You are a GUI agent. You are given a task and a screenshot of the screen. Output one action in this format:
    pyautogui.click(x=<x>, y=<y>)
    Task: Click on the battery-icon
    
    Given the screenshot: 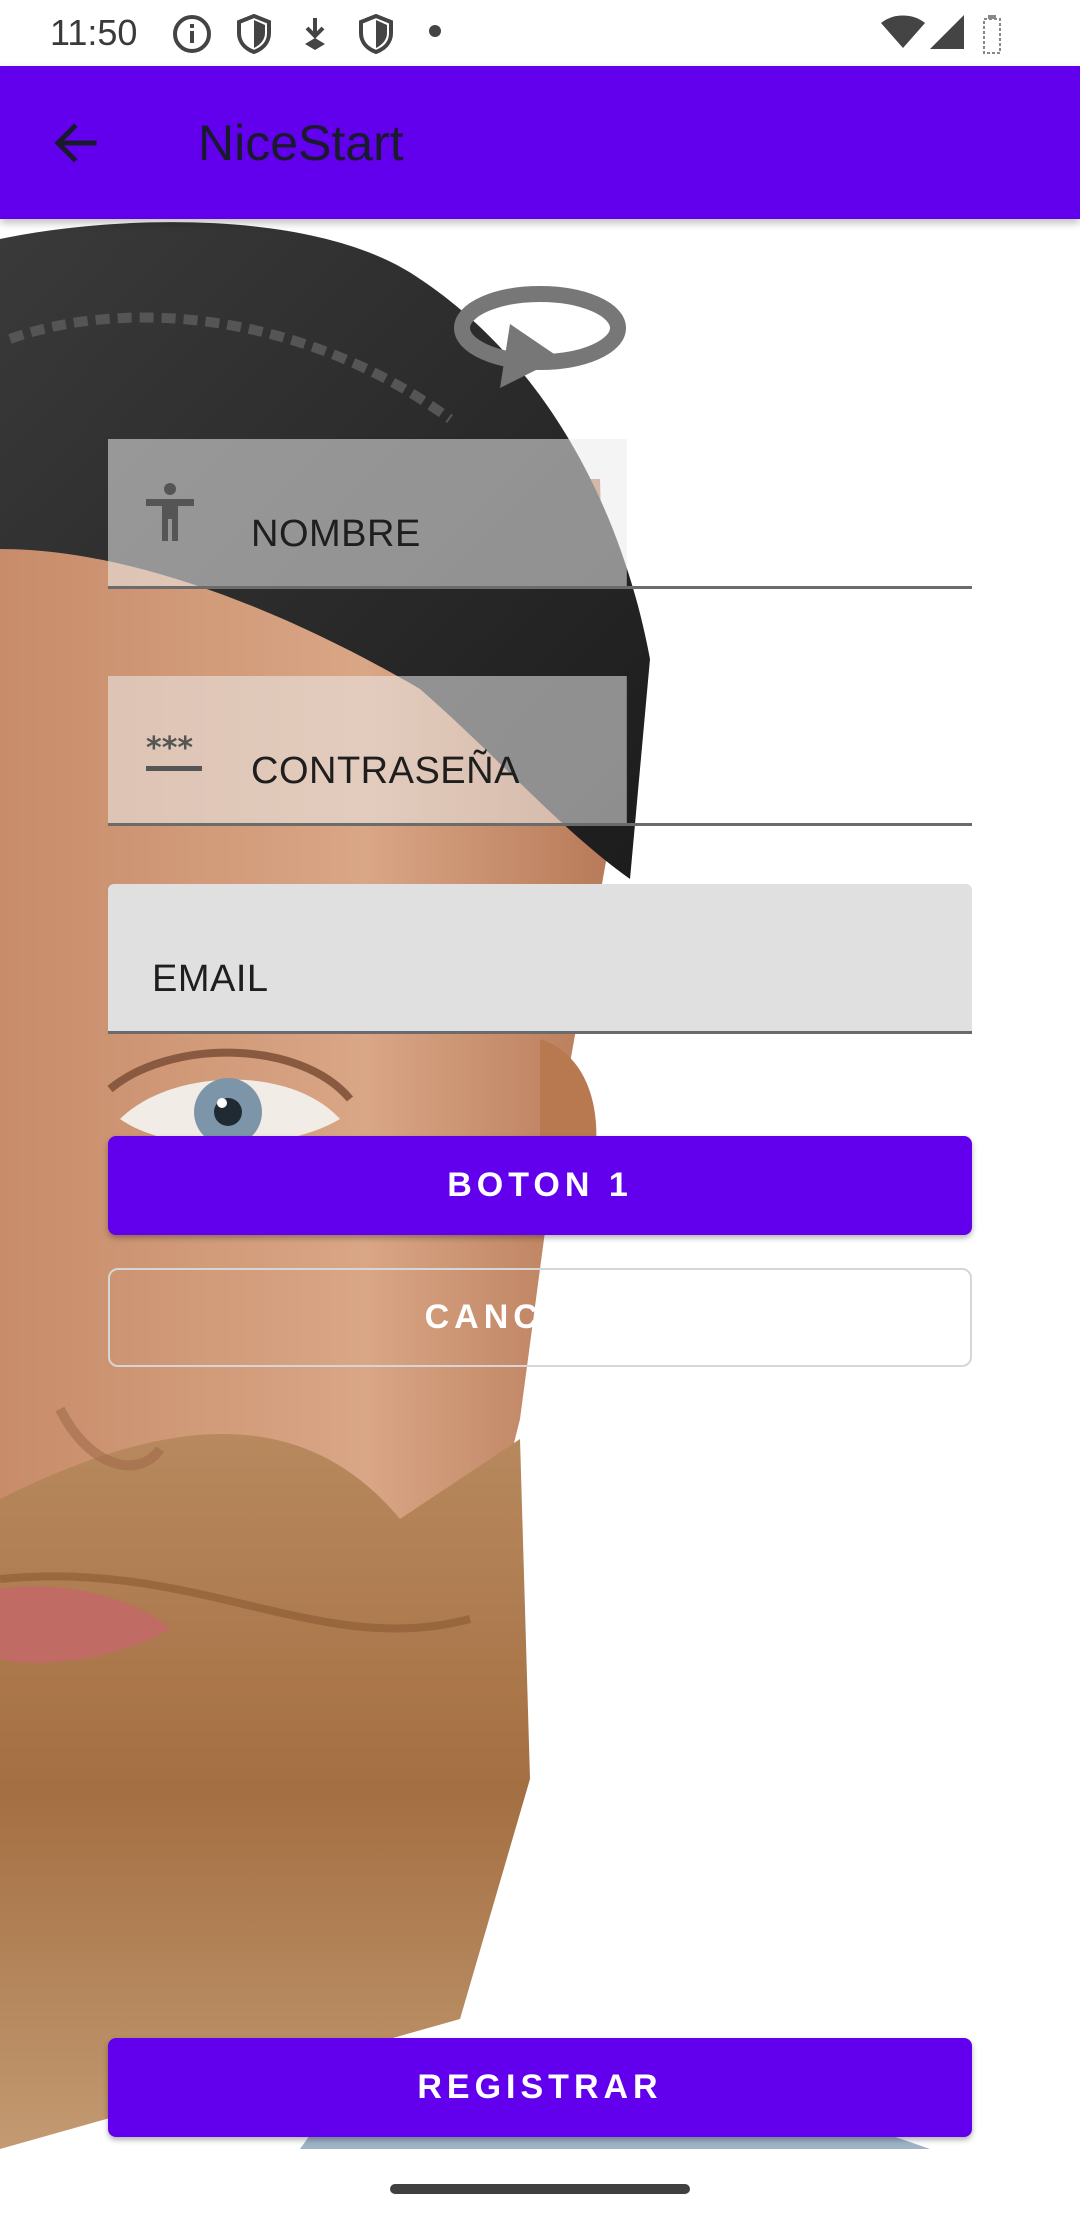 What is the action you would take?
    pyautogui.click(x=992, y=34)
    